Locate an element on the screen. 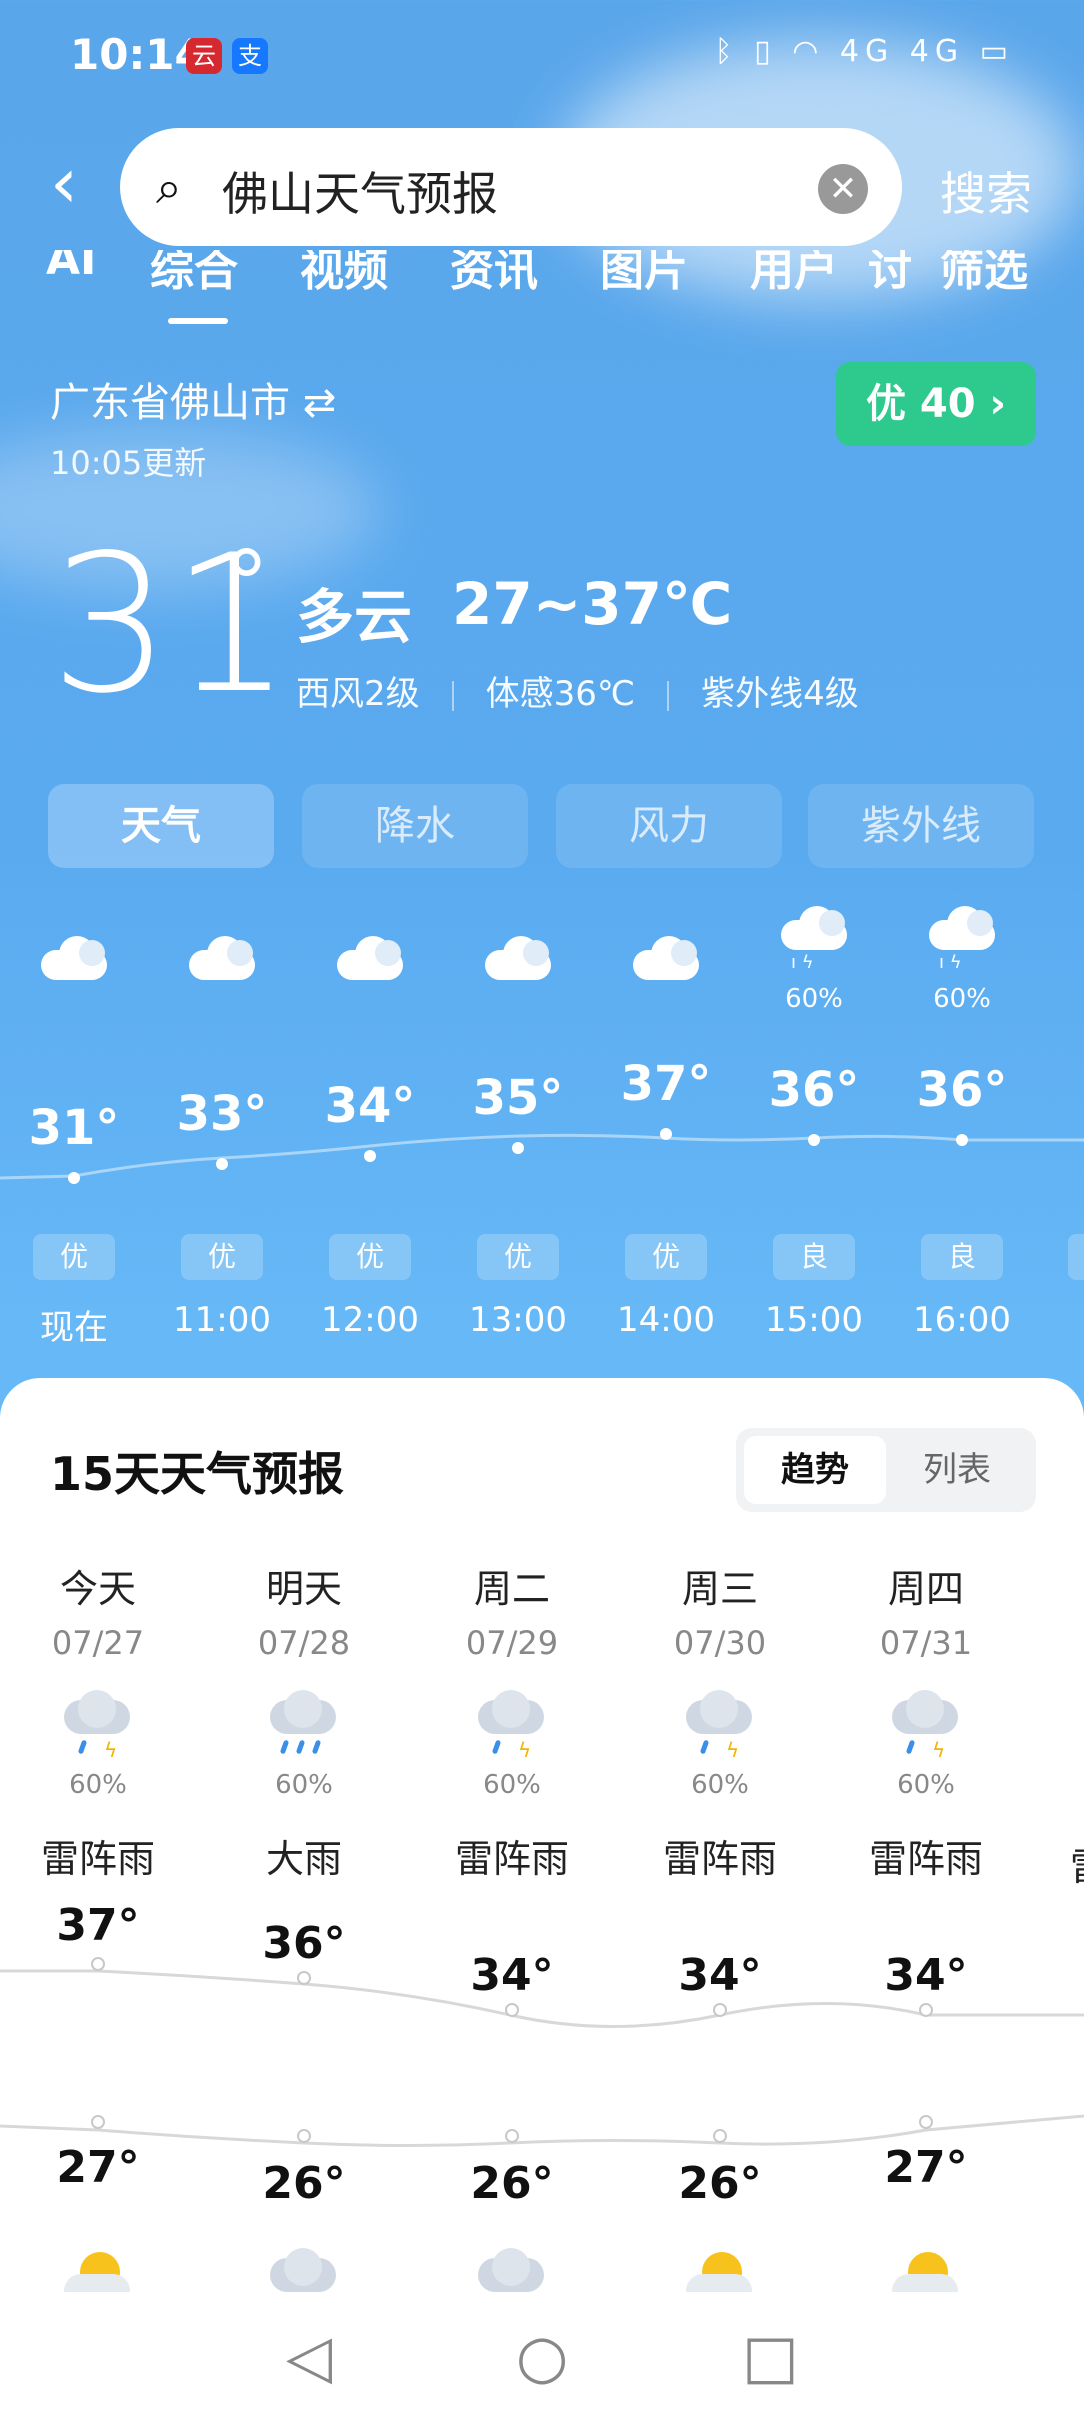 This screenshot has width=1084, height=2412. tab-all: 综合 is located at coordinates (194, 274).